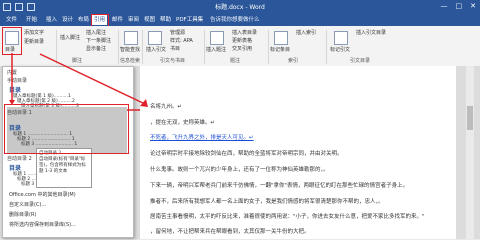  I want to click on arrow-line, so click(92, 79).